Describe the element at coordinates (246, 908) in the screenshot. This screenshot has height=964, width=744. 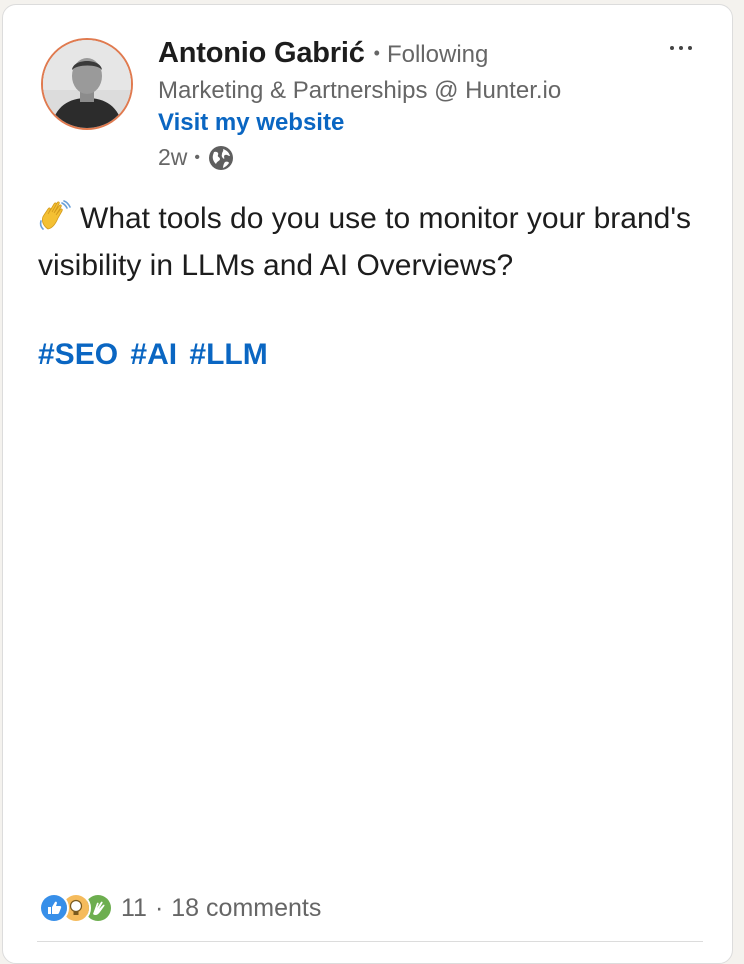
I see `comments-count-link: 18 comments` at that location.